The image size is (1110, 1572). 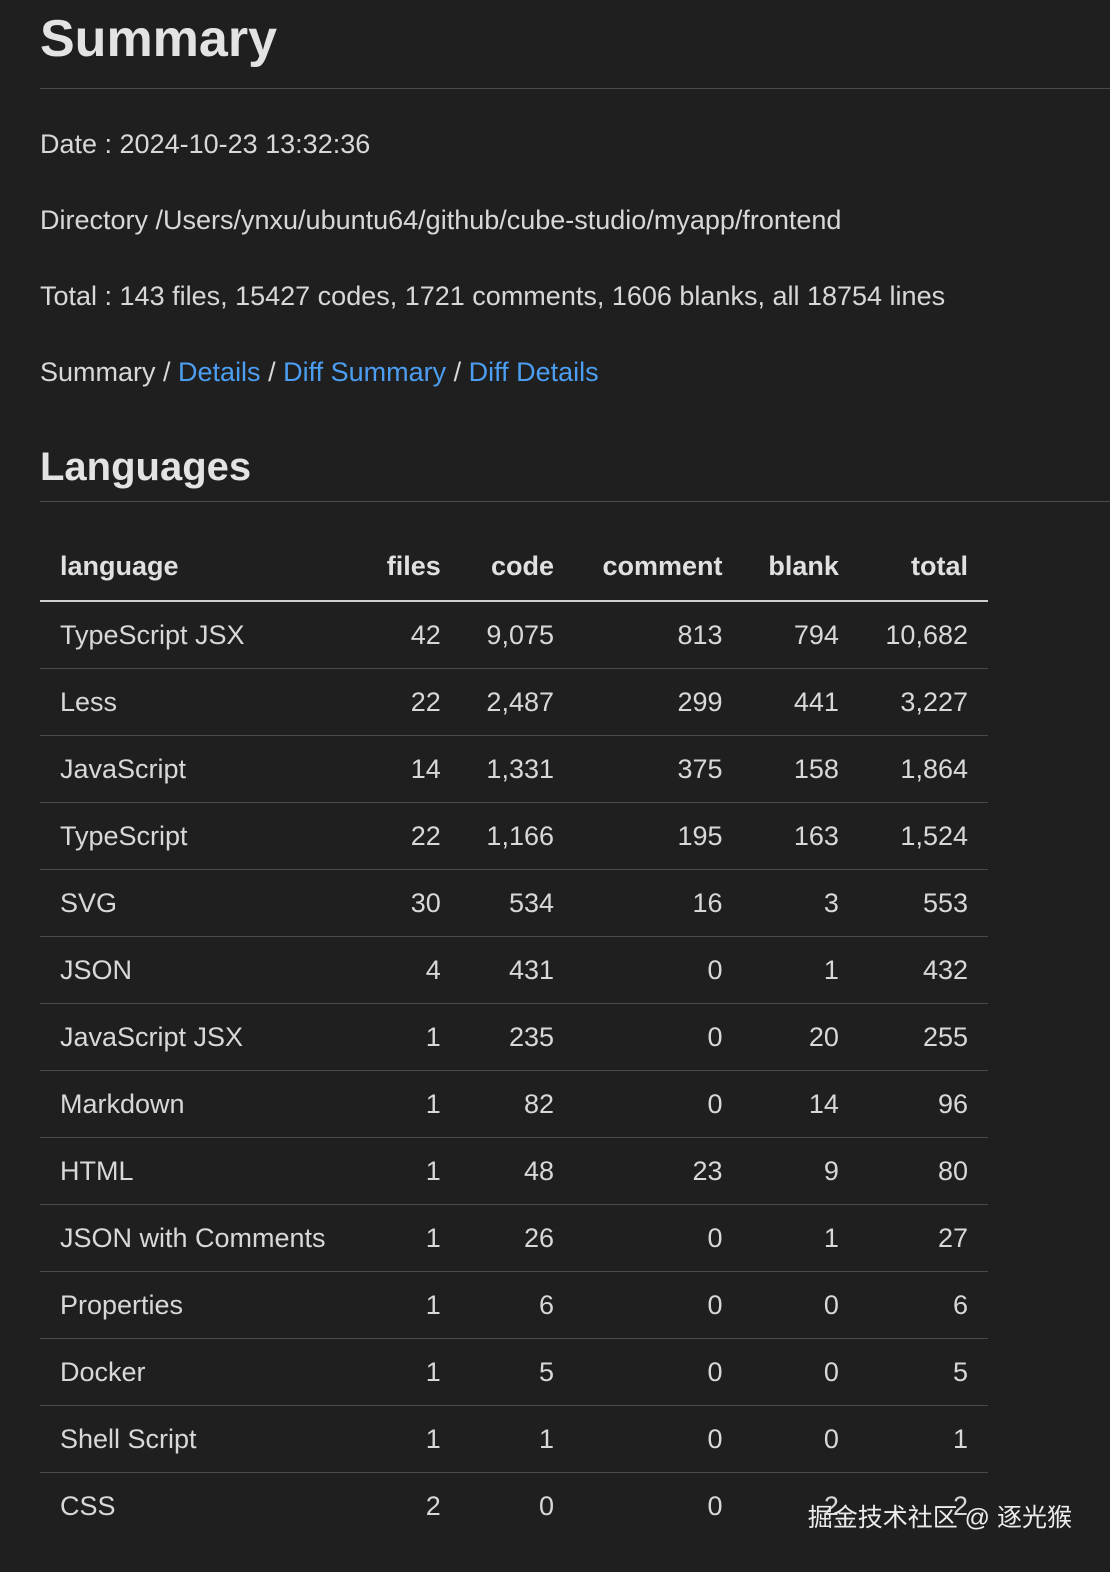 What do you see at coordinates (88, 1505) in the screenshot?
I see `cell-language: CSS` at bounding box center [88, 1505].